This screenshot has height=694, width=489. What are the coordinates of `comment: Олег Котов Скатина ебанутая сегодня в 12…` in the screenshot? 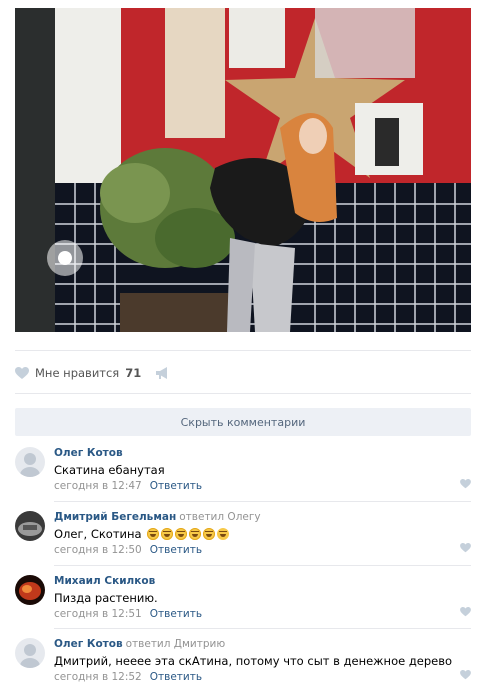 It's located at (243, 475).